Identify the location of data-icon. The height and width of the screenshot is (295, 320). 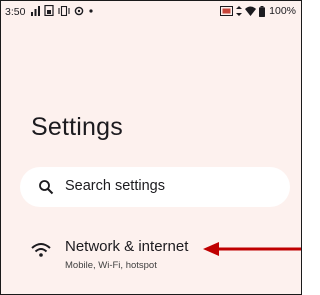
(239, 11).